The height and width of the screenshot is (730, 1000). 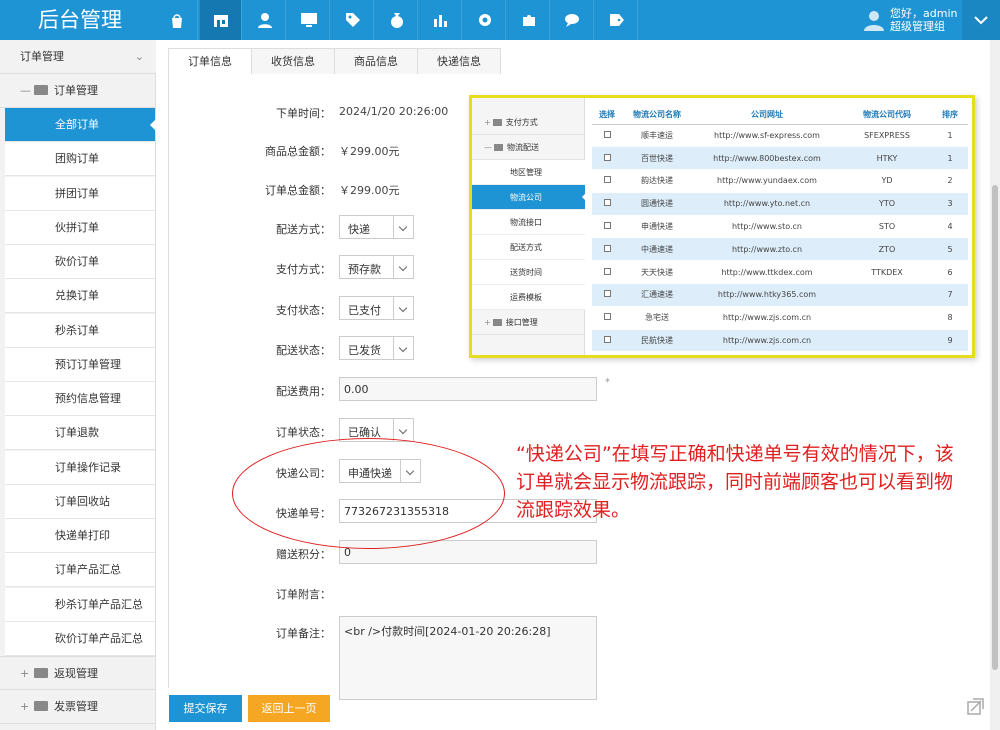 What do you see at coordinates (80, 399) in the screenshot?
I see `sidebar-item: 预约信息管理` at bounding box center [80, 399].